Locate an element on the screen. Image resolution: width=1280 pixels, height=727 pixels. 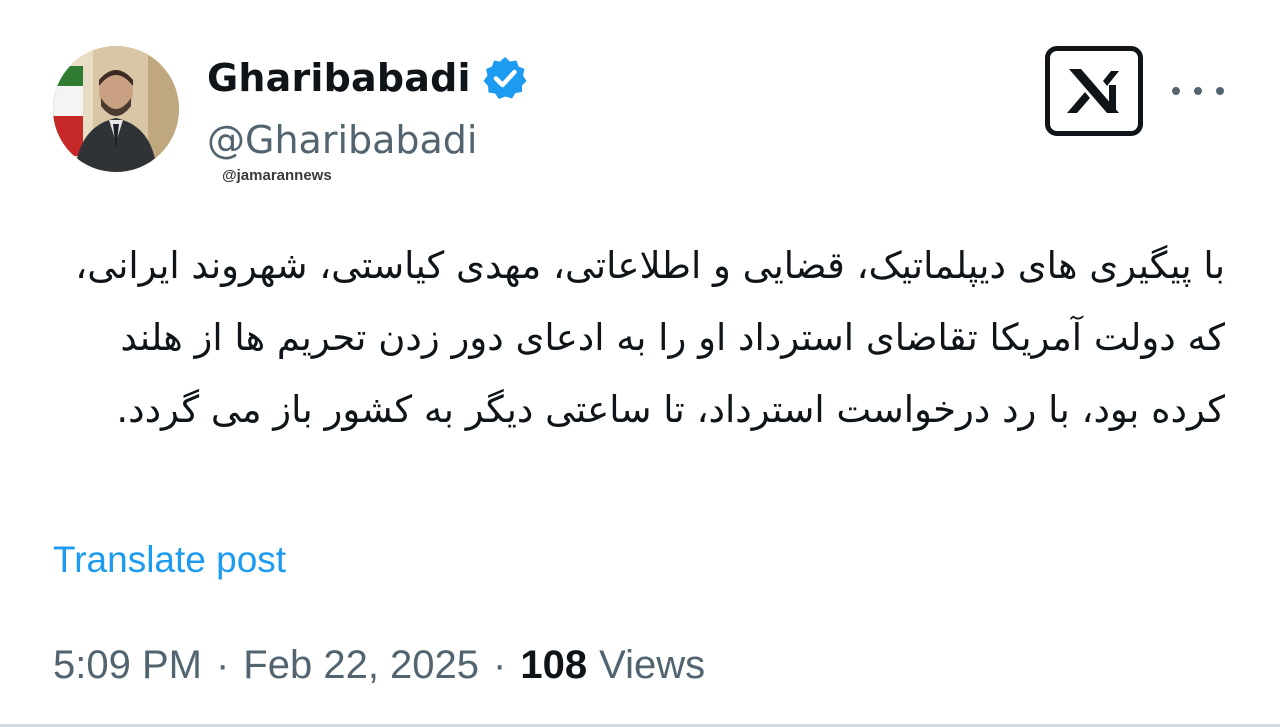
author-name-row: Gharibabadi is located at coordinates (368, 78).